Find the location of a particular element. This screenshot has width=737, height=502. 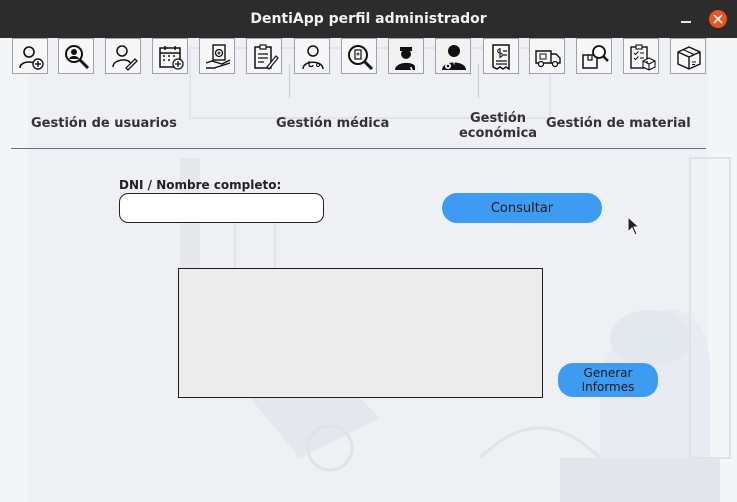

search-label: DNI / Nombre completo: is located at coordinates (200, 185).